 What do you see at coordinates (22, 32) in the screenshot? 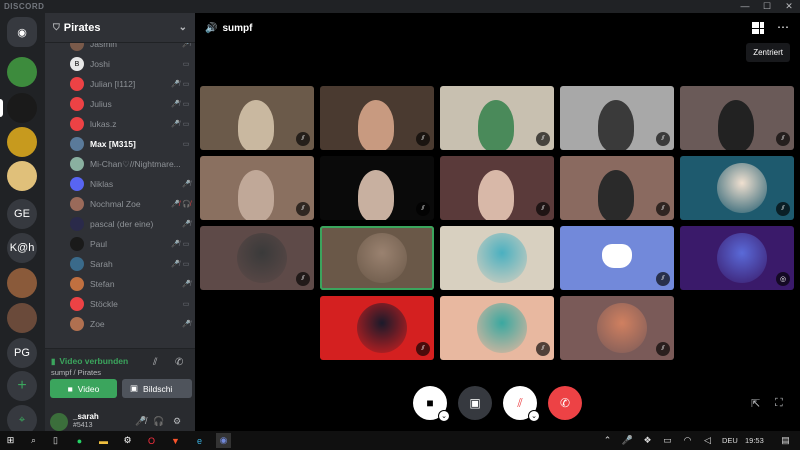
I see `discord-home-icon: ◉` at bounding box center [22, 32].